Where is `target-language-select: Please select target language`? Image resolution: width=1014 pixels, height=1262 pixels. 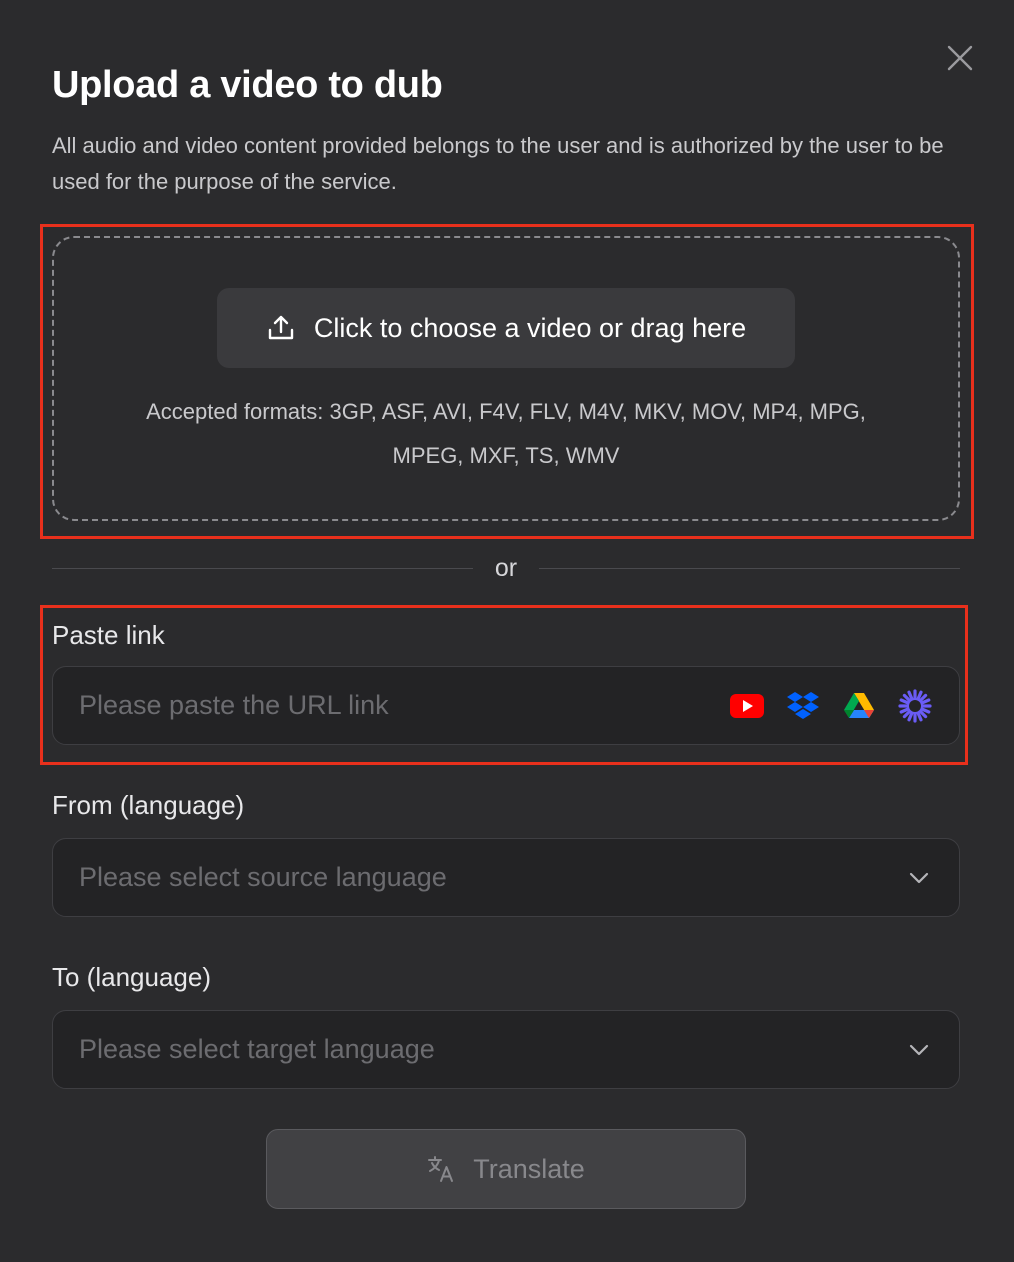
target-language-select: Please select target language is located at coordinates (506, 1049).